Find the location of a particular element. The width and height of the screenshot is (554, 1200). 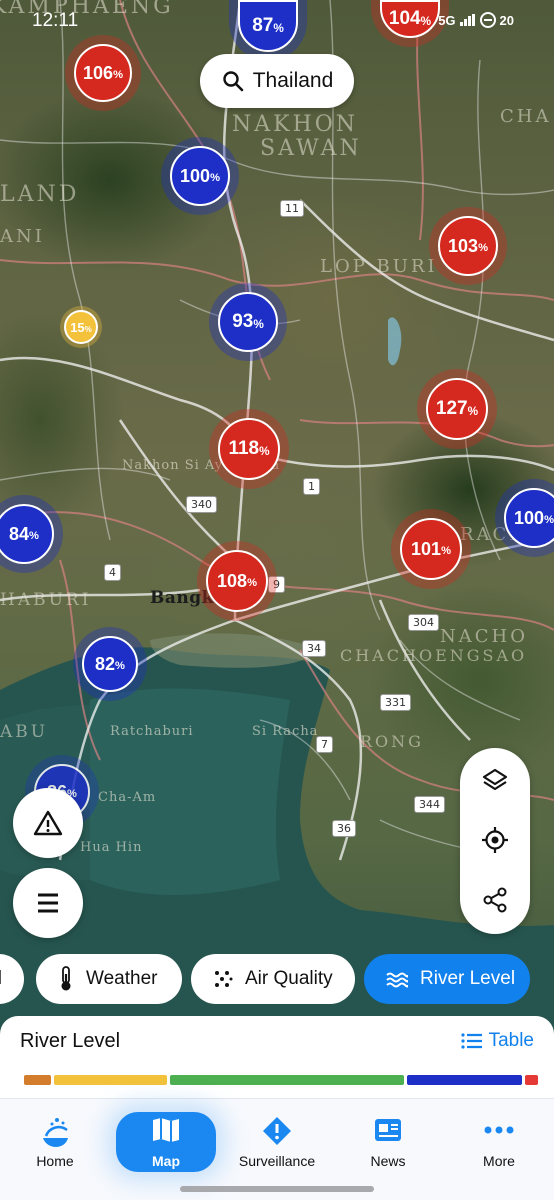

signal-icon is located at coordinates (467, 20).